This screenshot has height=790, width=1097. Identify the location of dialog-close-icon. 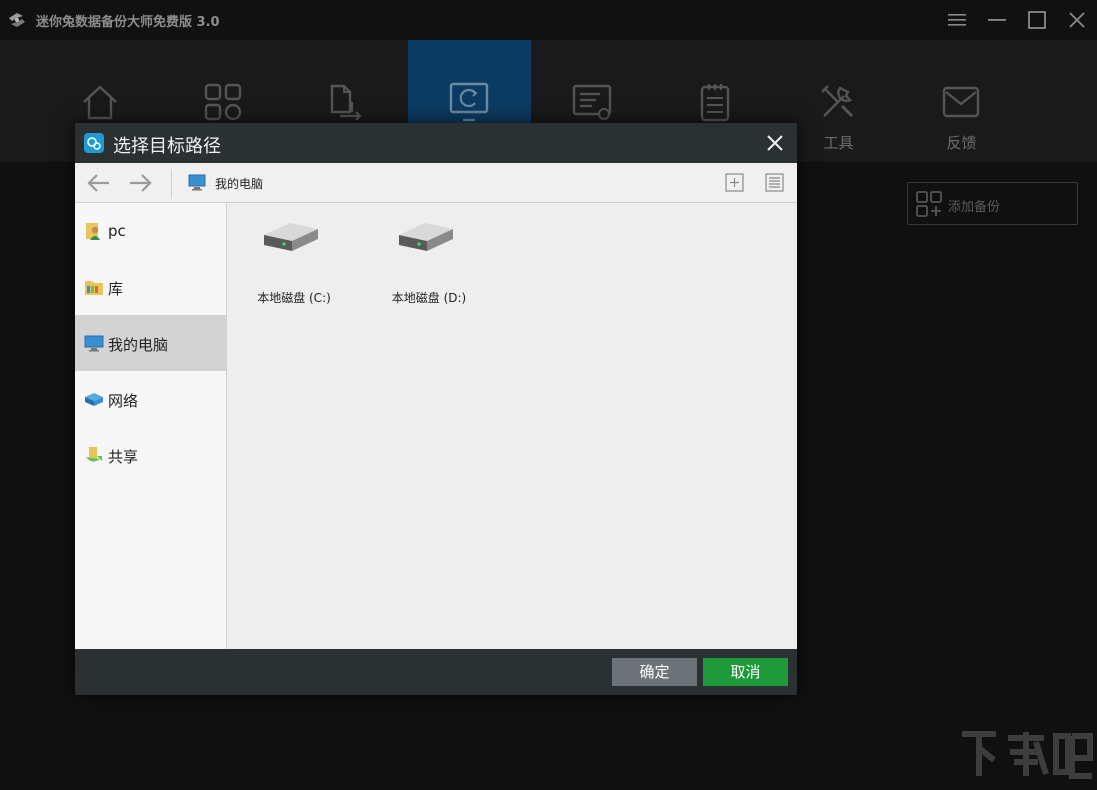
(775, 143).